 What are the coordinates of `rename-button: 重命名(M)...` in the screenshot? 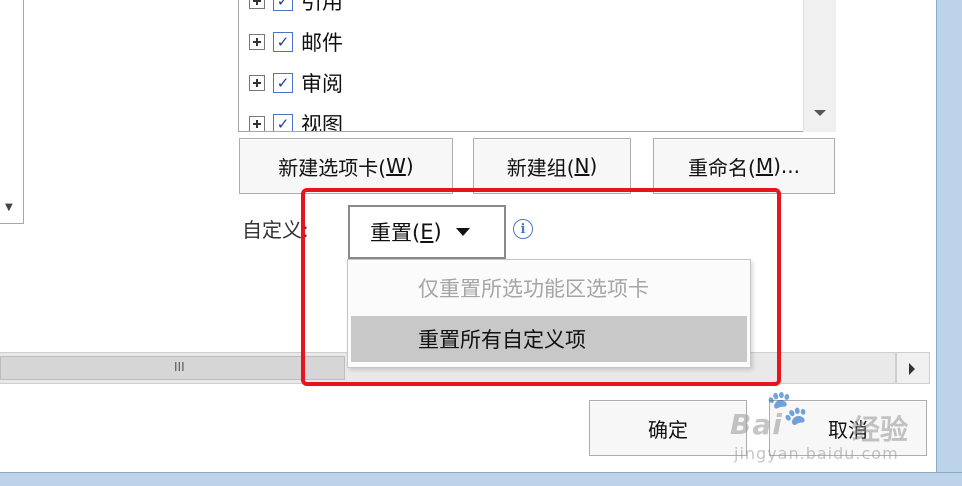 It's located at (744, 166).